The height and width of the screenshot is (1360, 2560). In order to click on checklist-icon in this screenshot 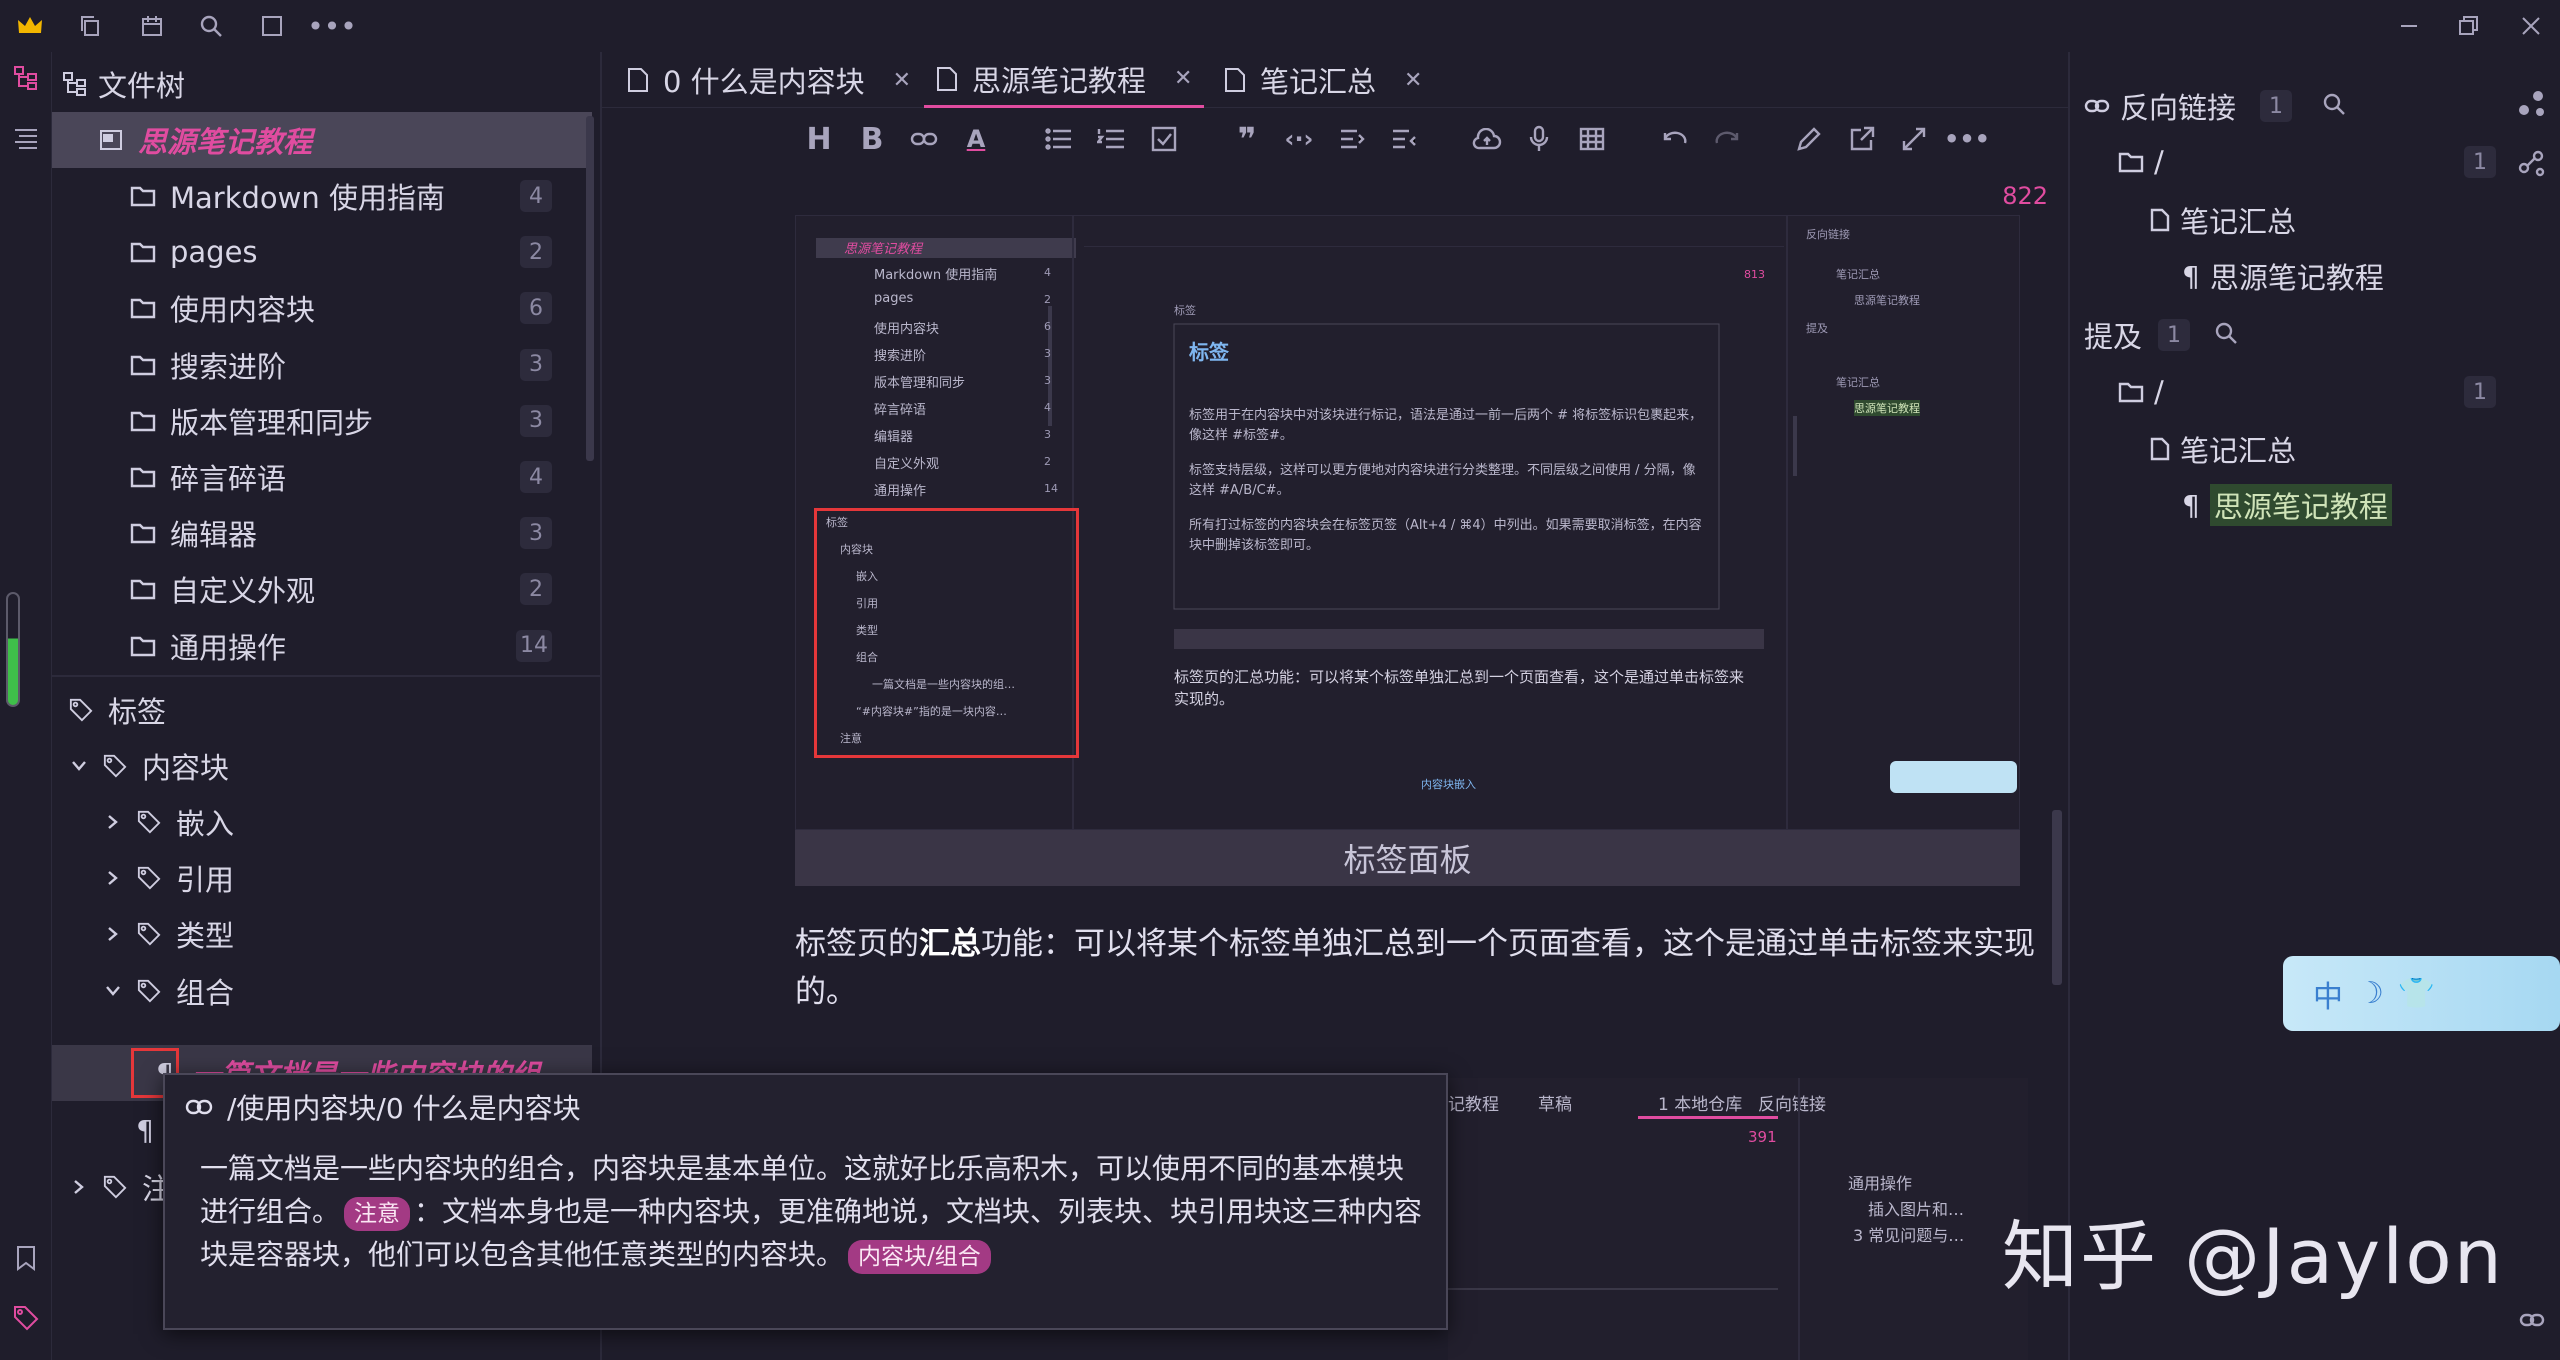, I will do `click(1164, 139)`.